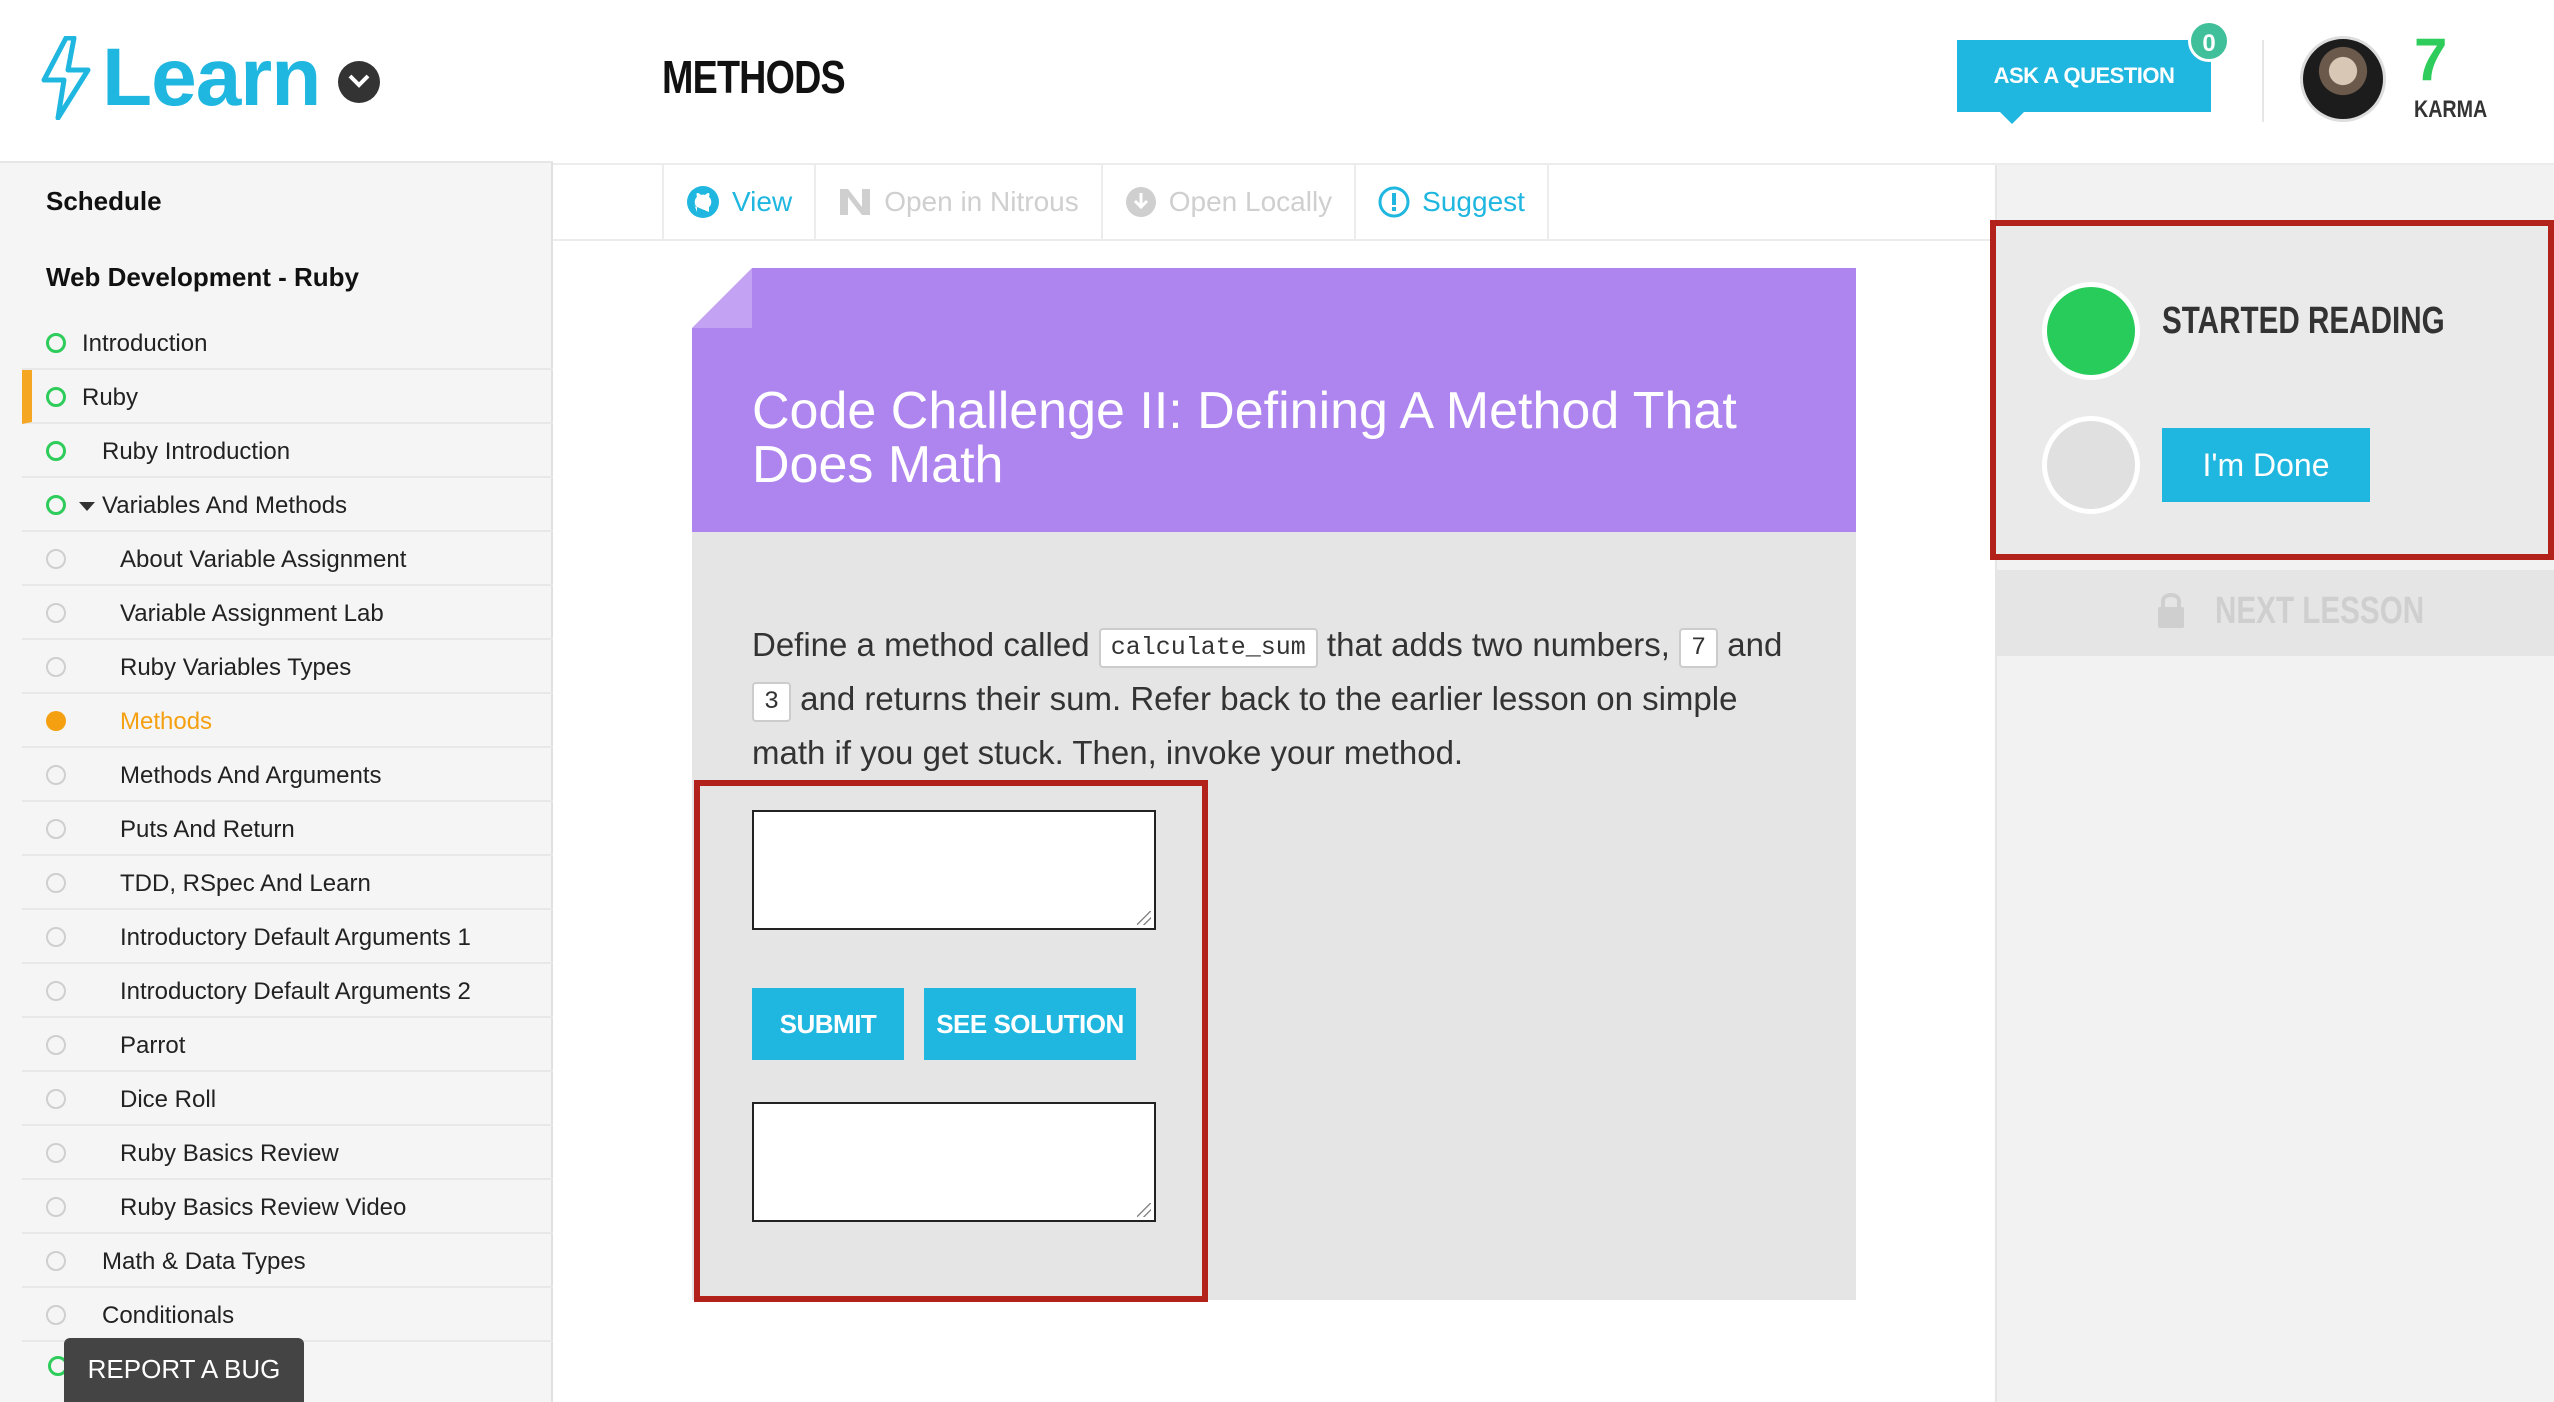 Image resolution: width=2554 pixels, height=1402 pixels. Describe the element at coordinates (754, 77) in the screenshot. I see `page-title: METHODS` at that location.